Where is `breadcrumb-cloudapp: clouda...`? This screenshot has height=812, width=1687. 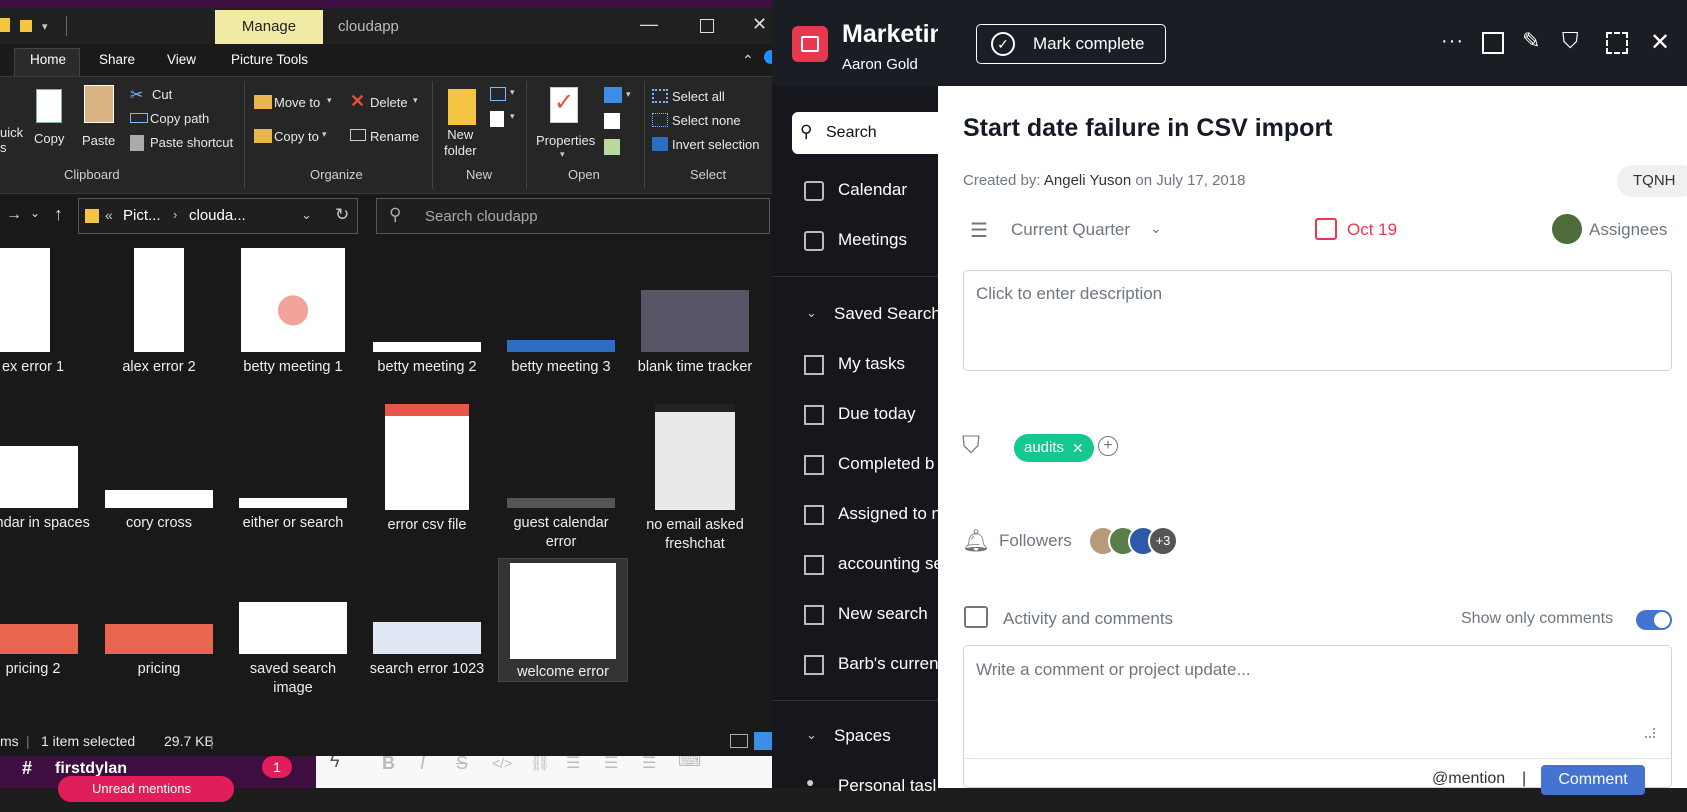
breadcrumb-cloudapp: clouda... is located at coordinates (217, 215).